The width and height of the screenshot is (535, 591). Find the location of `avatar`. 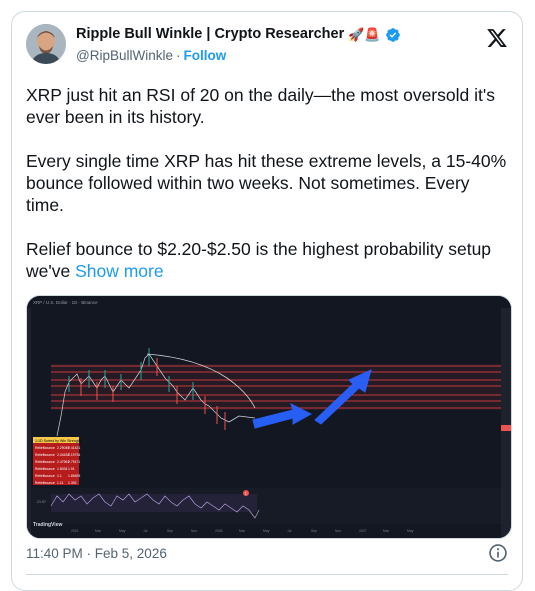

avatar is located at coordinates (46, 44).